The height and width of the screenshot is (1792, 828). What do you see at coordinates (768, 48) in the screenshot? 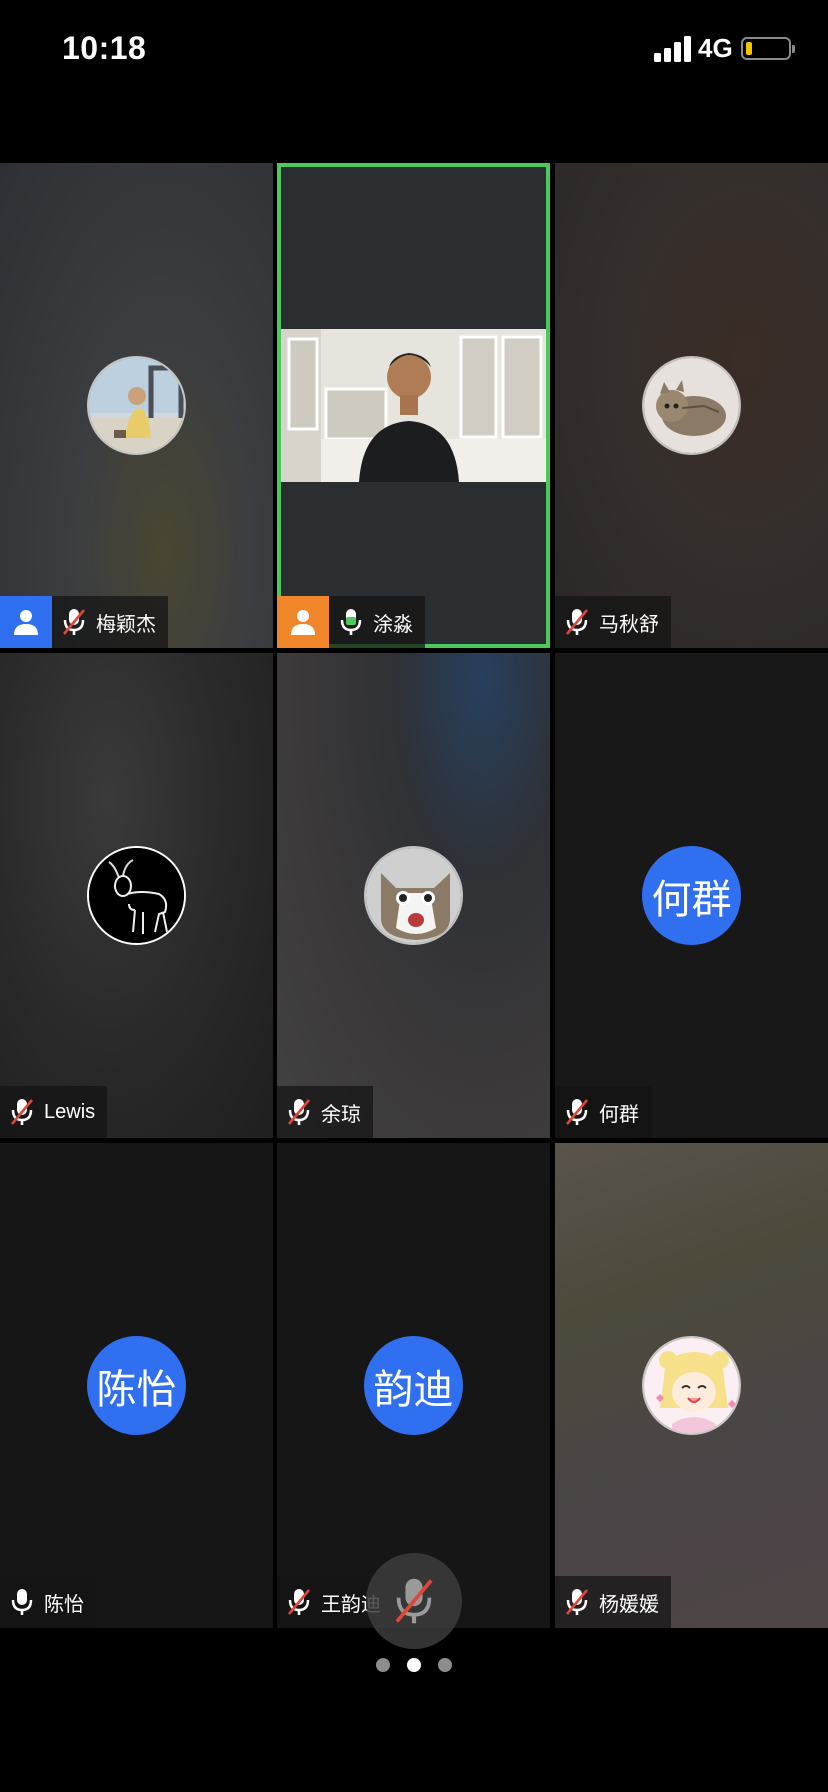
I see `battery-icon` at bounding box center [768, 48].